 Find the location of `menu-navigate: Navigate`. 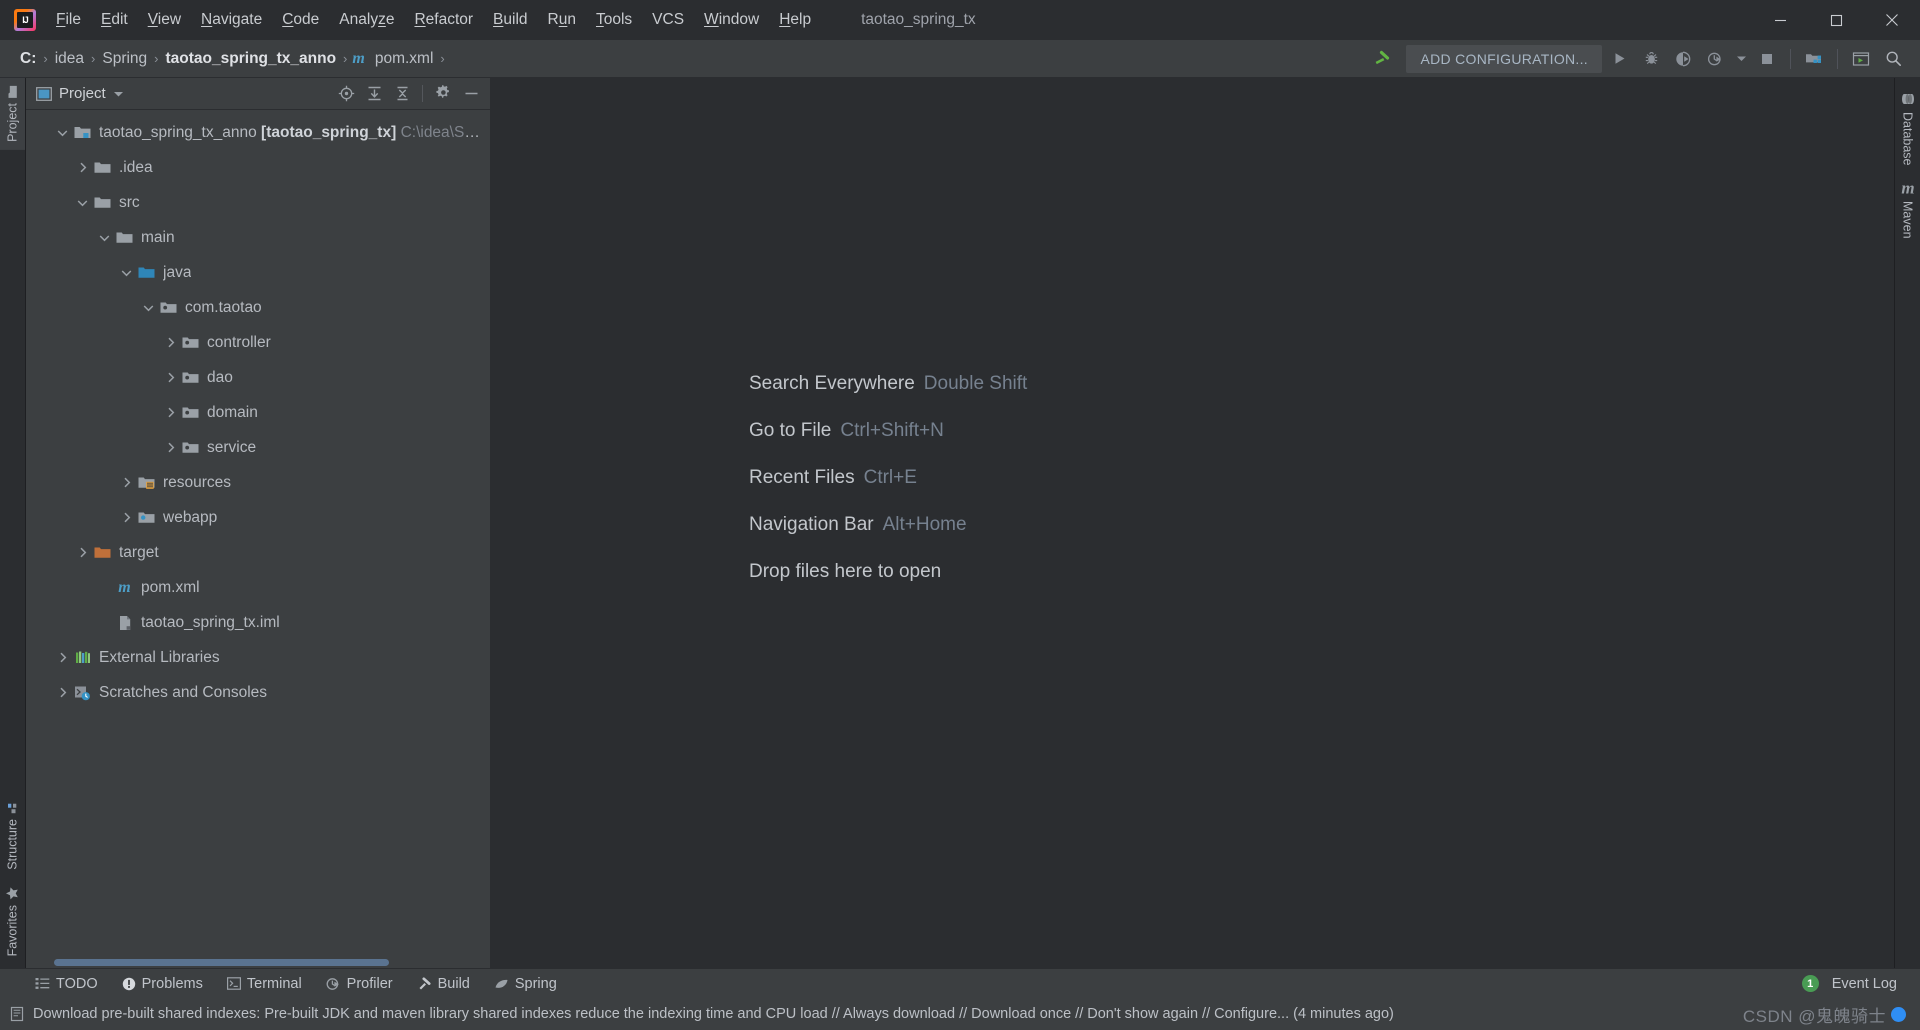

menu-navigate: Navigate is located at coordinates (231, 20).